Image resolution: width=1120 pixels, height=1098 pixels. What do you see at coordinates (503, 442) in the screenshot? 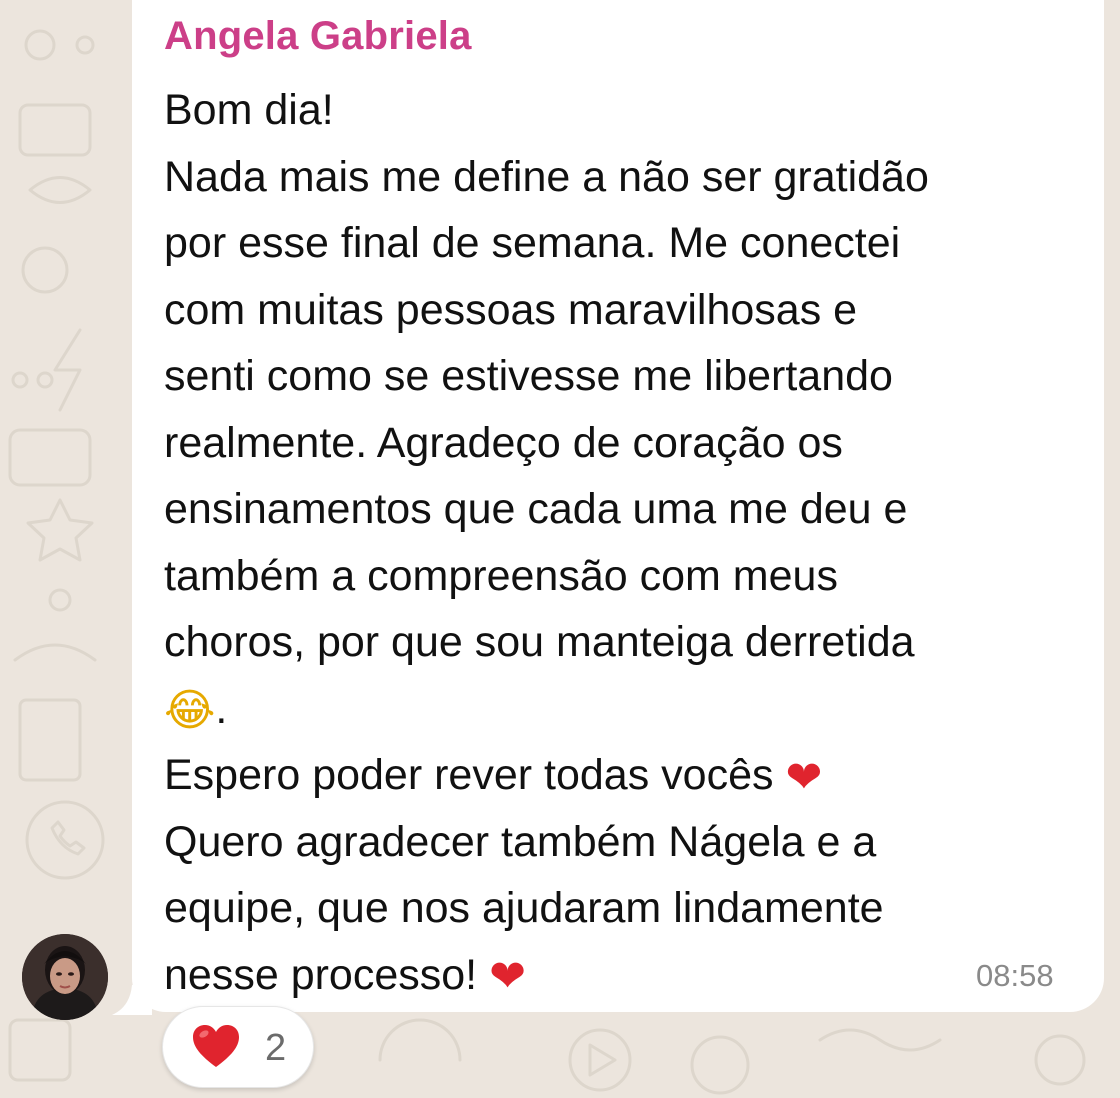
I see `message-line: realmente. Agradeço de coração os` at bounding box center [503, 442].